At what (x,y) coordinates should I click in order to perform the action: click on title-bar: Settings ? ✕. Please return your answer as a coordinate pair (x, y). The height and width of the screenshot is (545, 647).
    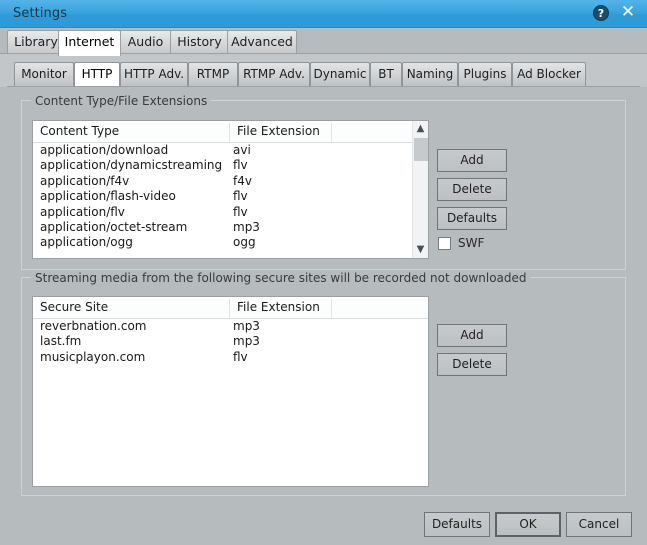
    Looking at the image, I should click on (323, 14).